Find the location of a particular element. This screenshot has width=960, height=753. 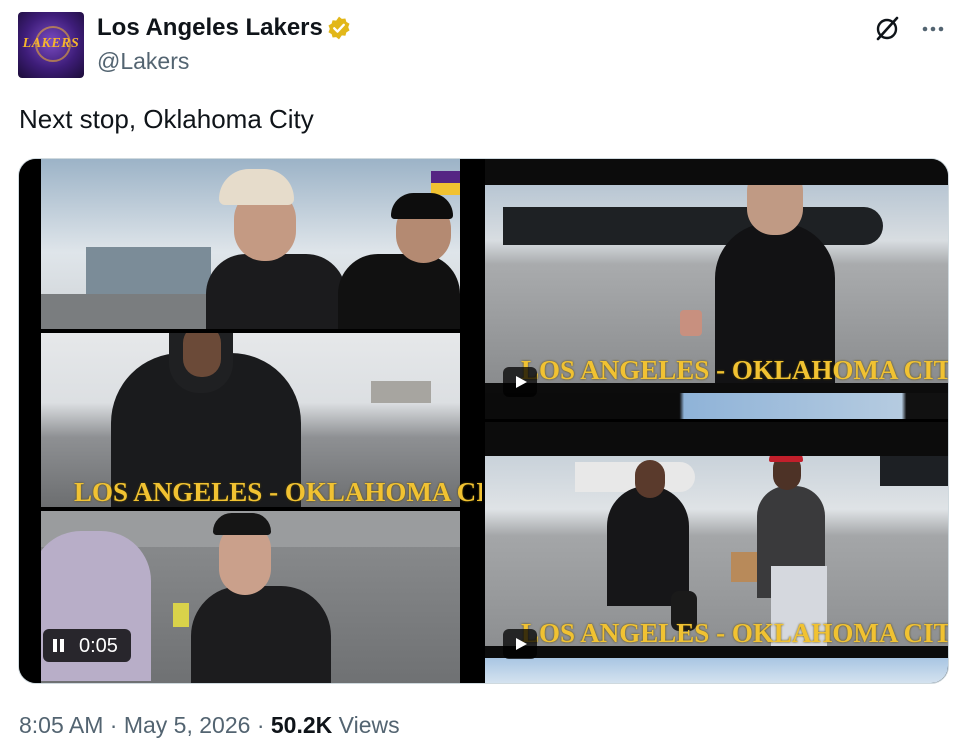

video-frame-3-lower is located at coordinates (716, 670).